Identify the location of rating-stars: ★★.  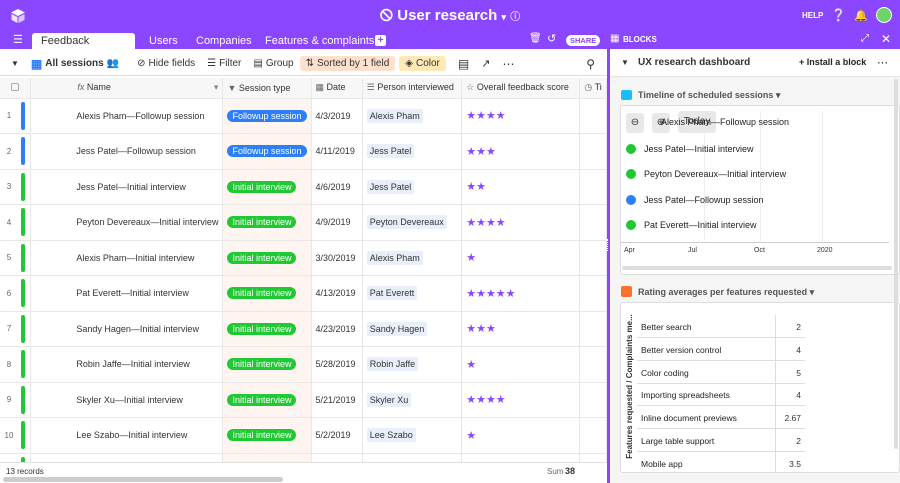
(476, 187).